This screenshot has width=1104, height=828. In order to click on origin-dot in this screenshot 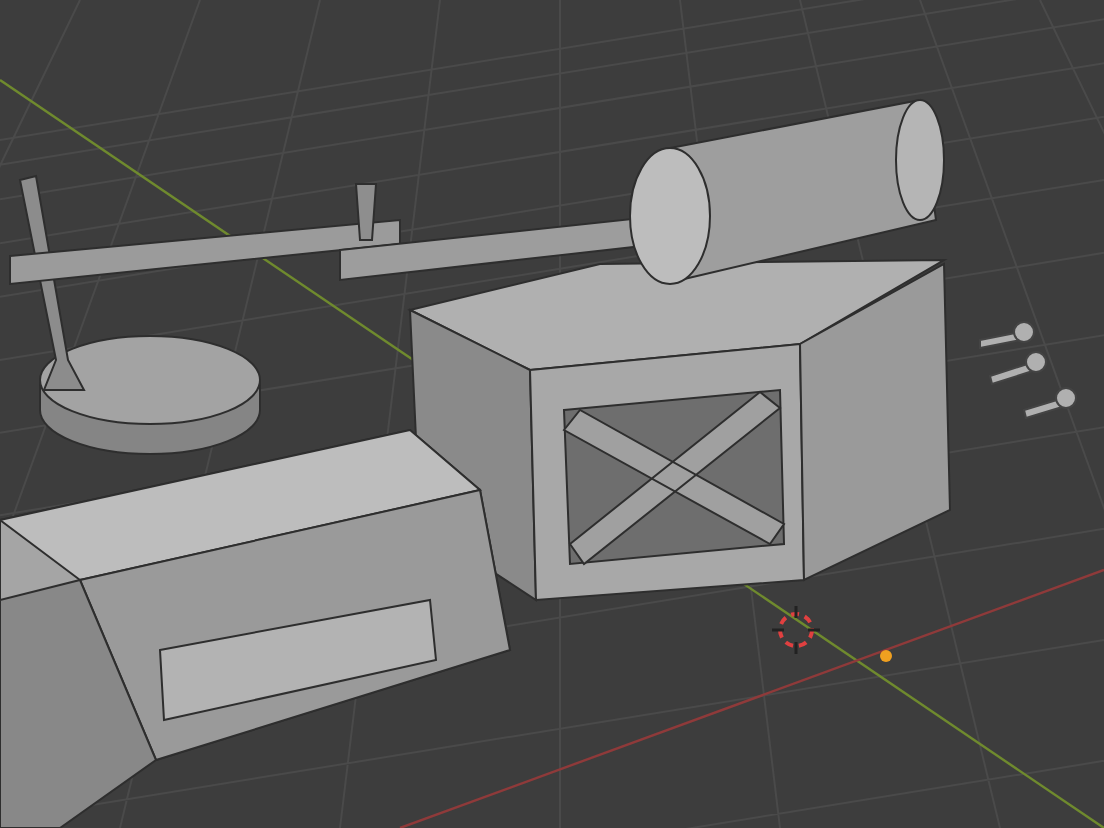, I will do `click(886, 656)`.